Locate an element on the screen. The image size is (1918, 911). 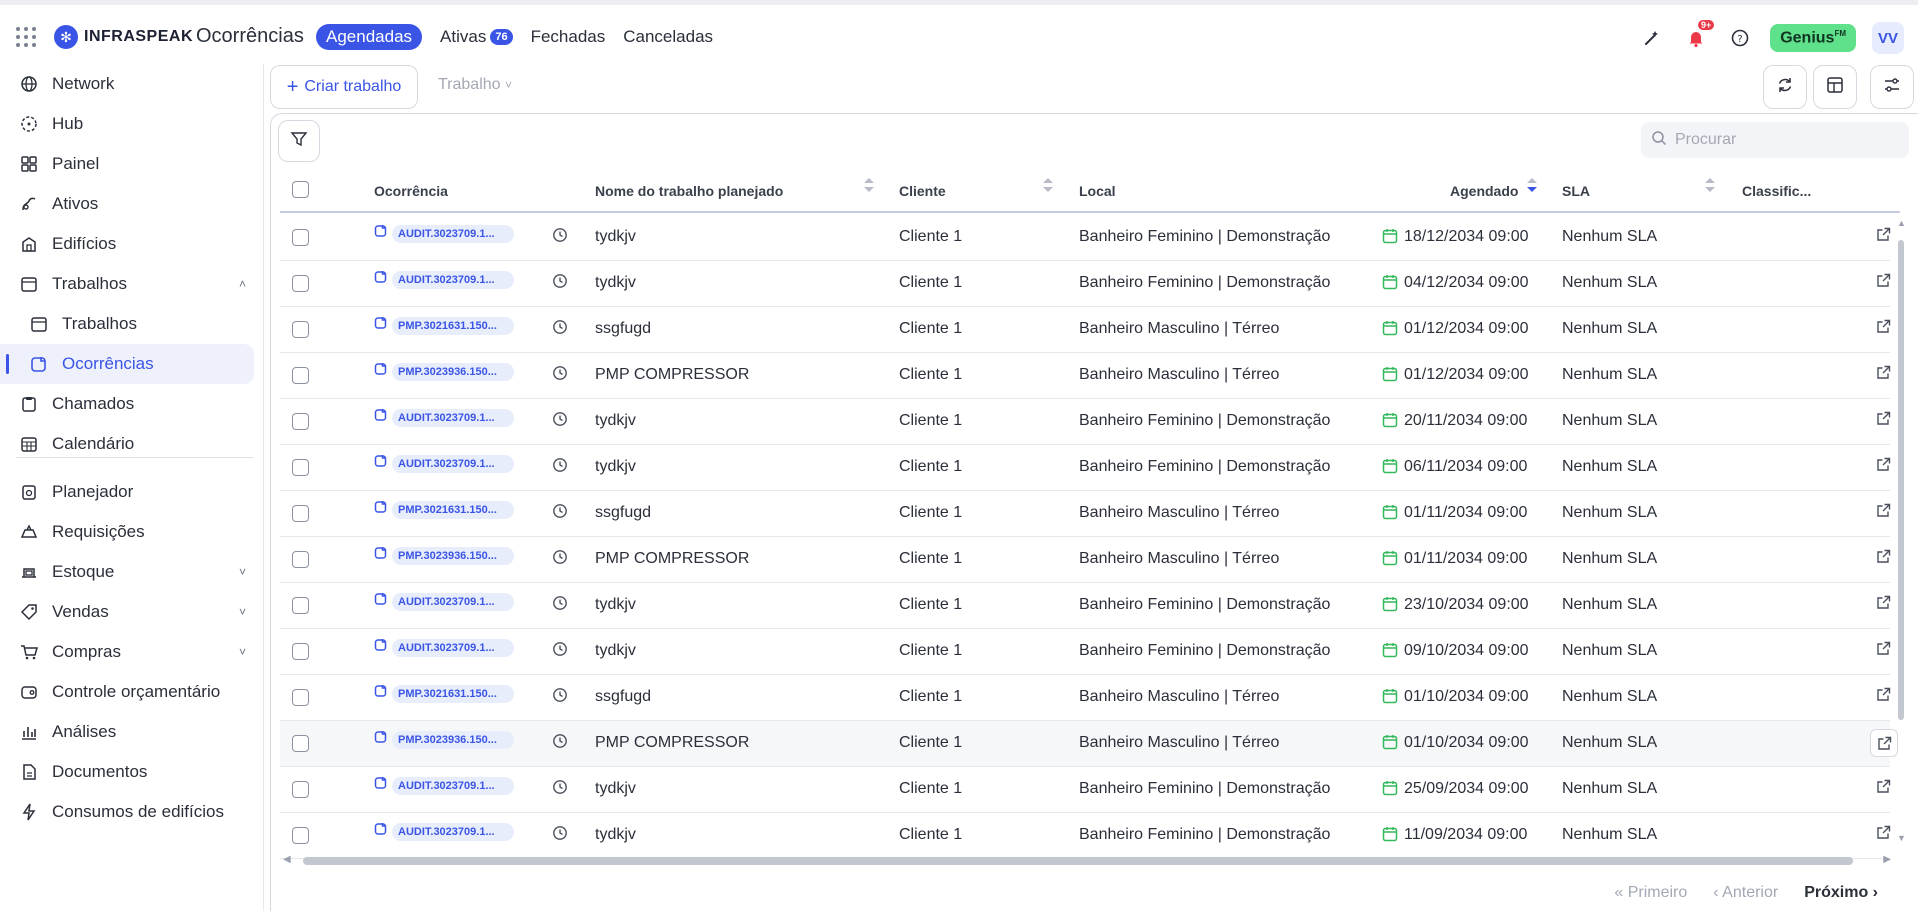
tab-fechadas: Fechadas is located at coordinates (568, 37).